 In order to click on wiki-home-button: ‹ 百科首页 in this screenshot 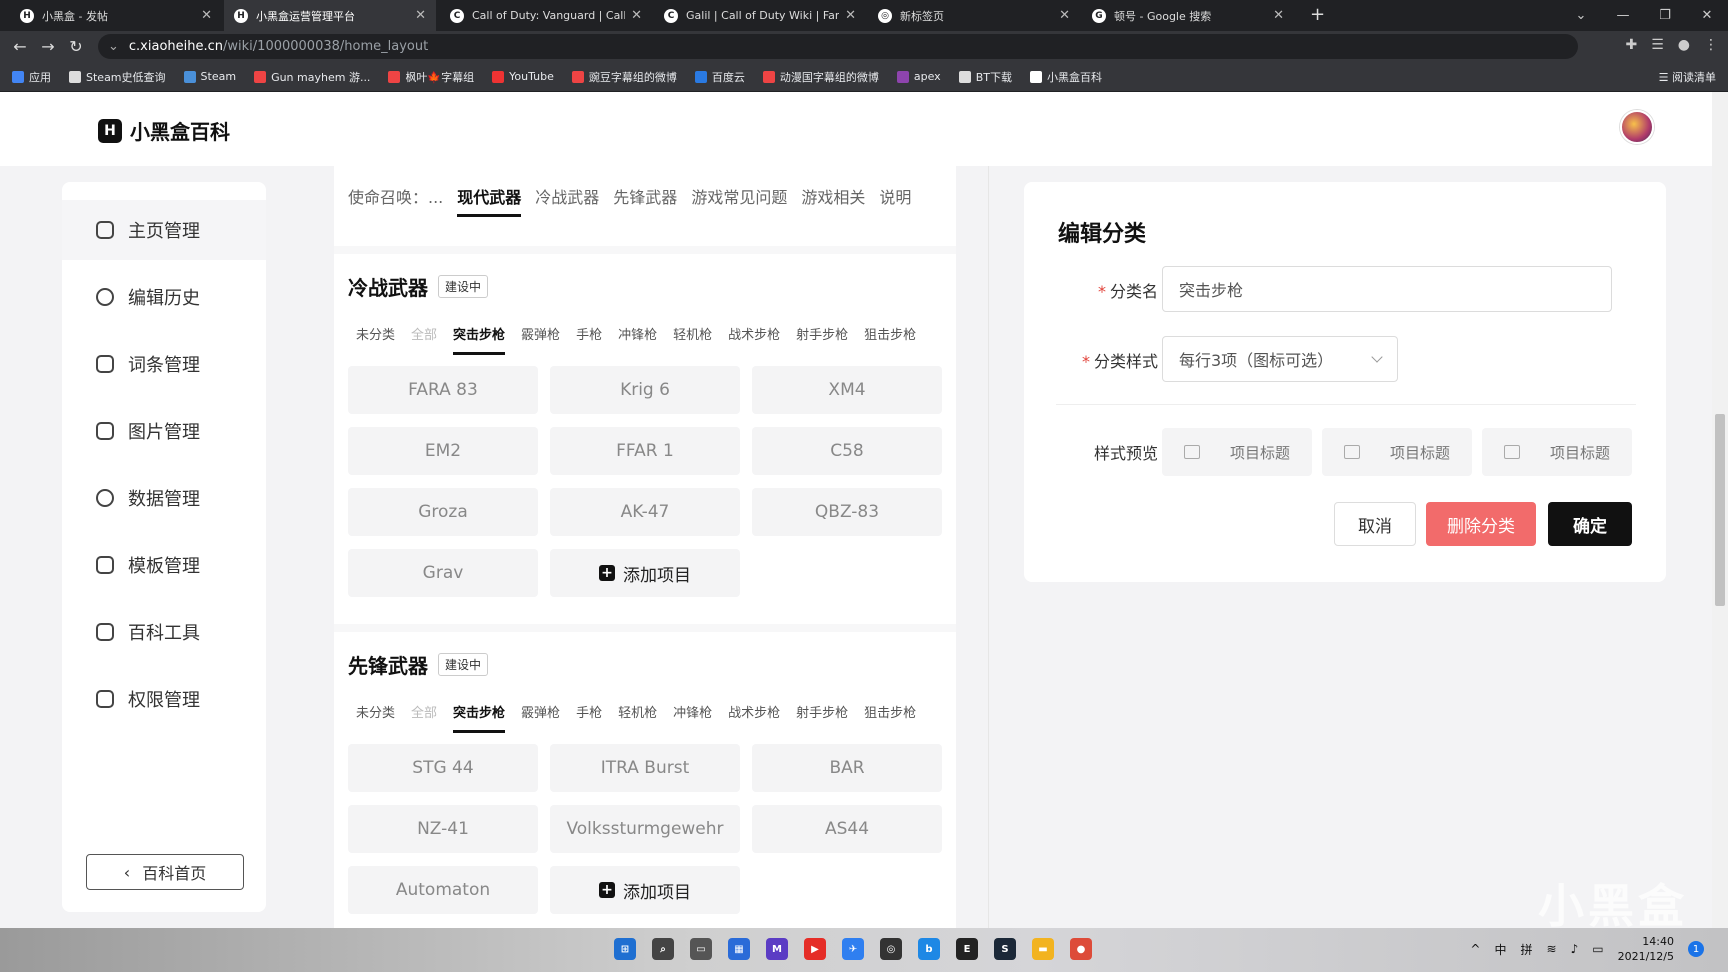, I will do `click(165, 872)`.